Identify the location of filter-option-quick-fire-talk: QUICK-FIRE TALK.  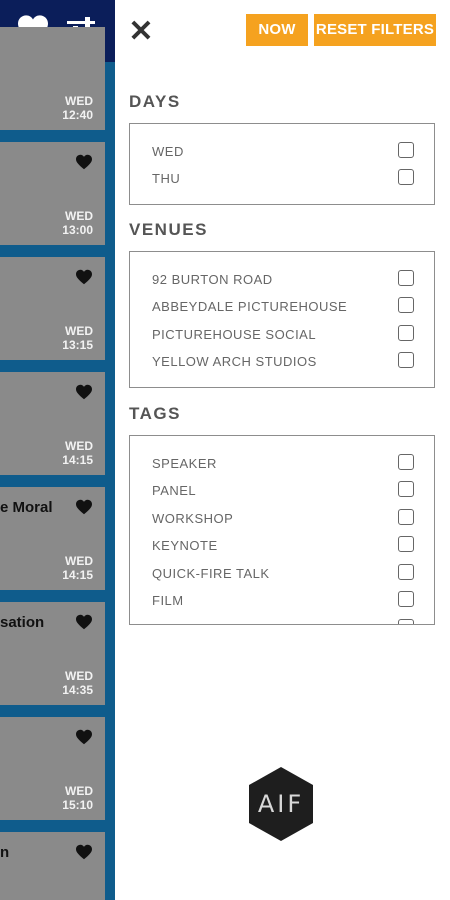
(283, 574).